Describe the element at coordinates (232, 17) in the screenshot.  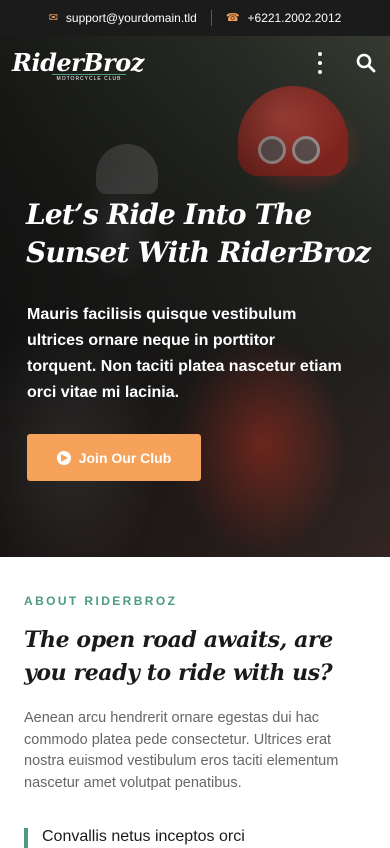
I see `phone-icon: ☎` at that location.